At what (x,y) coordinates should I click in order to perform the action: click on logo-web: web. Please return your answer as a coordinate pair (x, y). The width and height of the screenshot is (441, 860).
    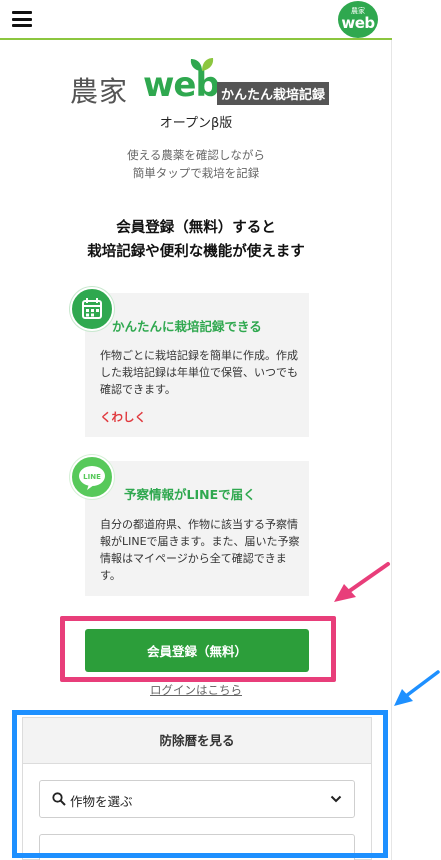
    Looking at the image, I should click on (181, 85).